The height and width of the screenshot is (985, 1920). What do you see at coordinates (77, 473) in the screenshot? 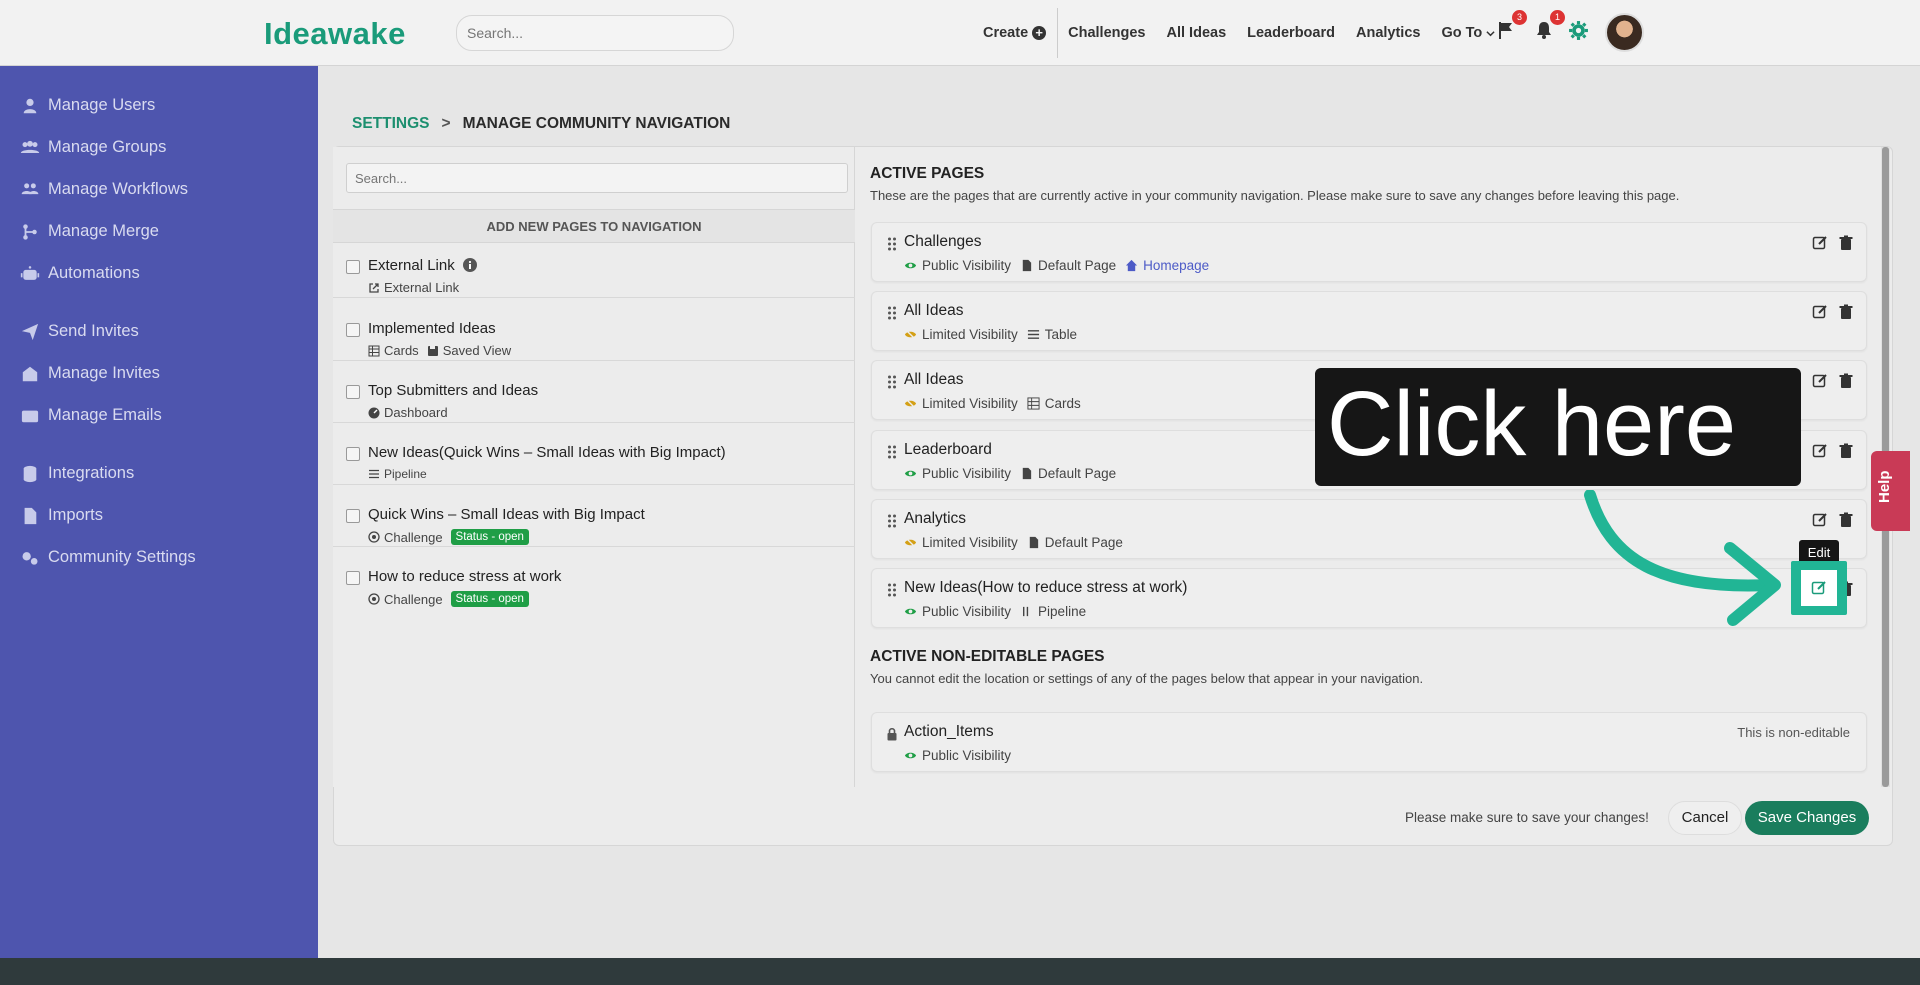
I see `sidebar-item-integrations: Integrations` at bounding box center [77, 473].